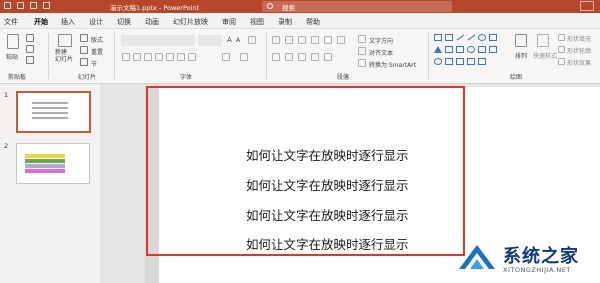 The height and width of the screenshot is (283, 600). I want to click on tab-animations: 动画, so click(152, 22).